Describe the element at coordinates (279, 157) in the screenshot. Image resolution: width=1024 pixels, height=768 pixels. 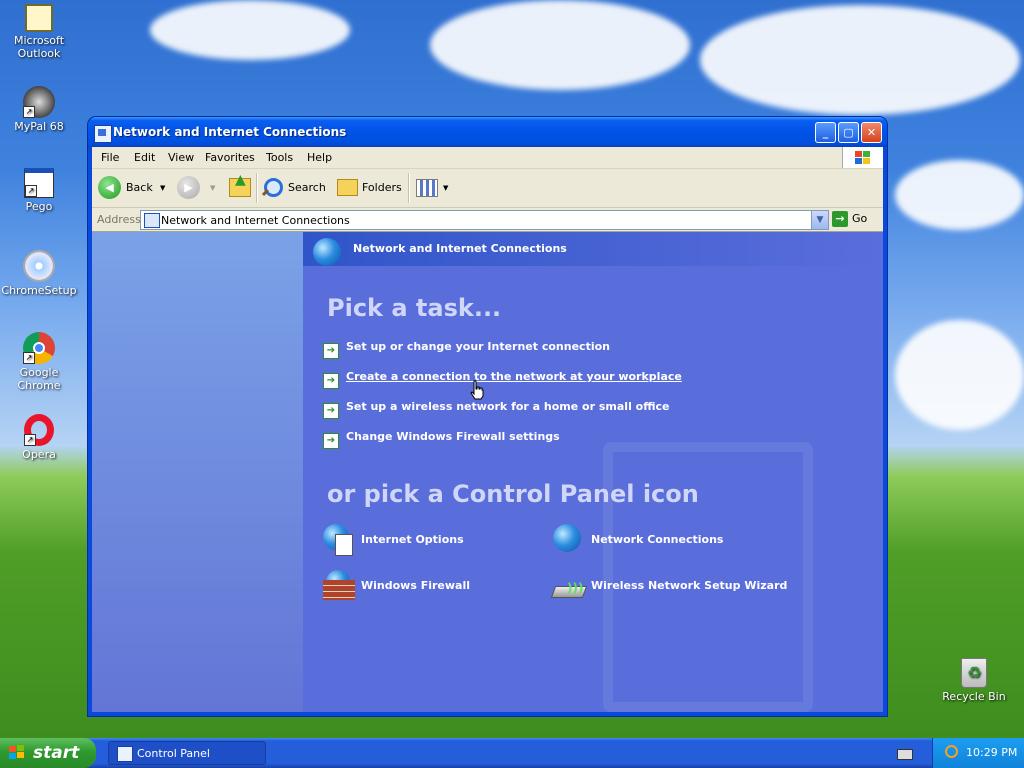
I see `menu-tools: Tools` at that location.